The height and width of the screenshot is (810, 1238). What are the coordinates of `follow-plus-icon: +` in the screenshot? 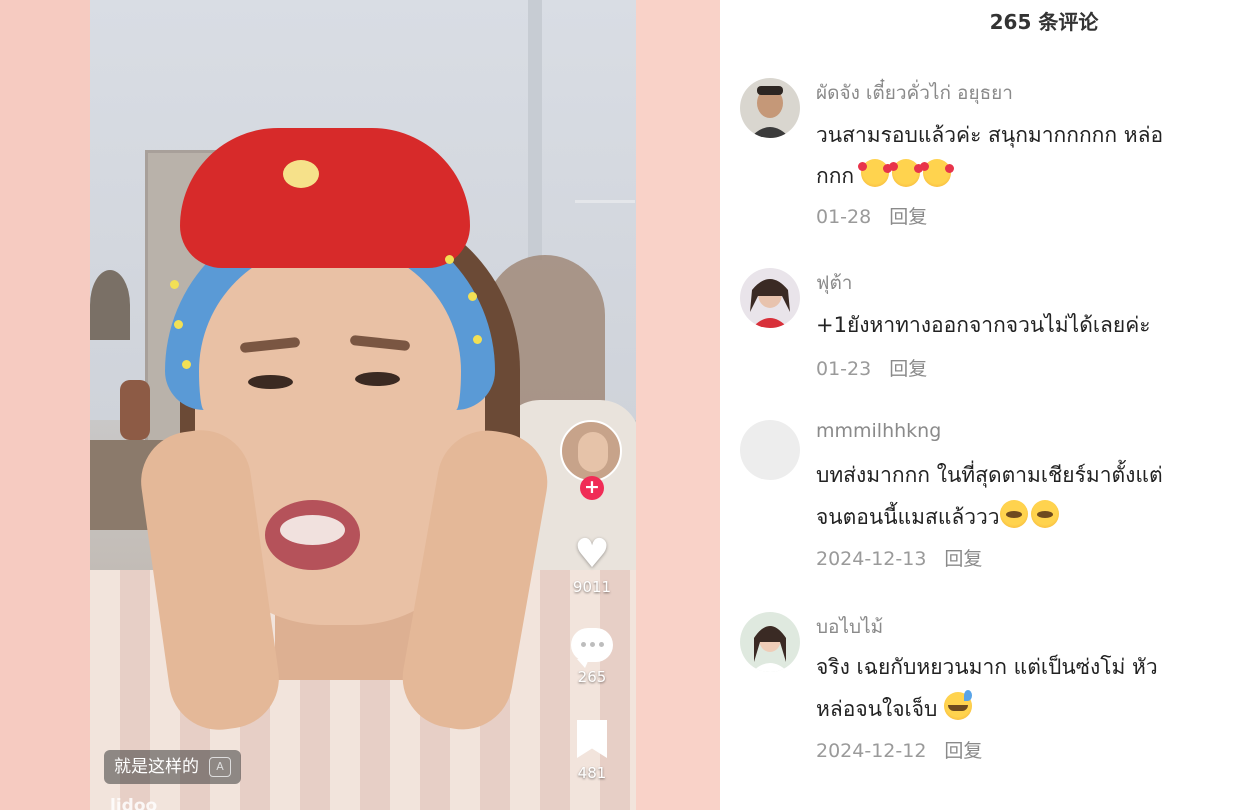 It's located at (592, 488).